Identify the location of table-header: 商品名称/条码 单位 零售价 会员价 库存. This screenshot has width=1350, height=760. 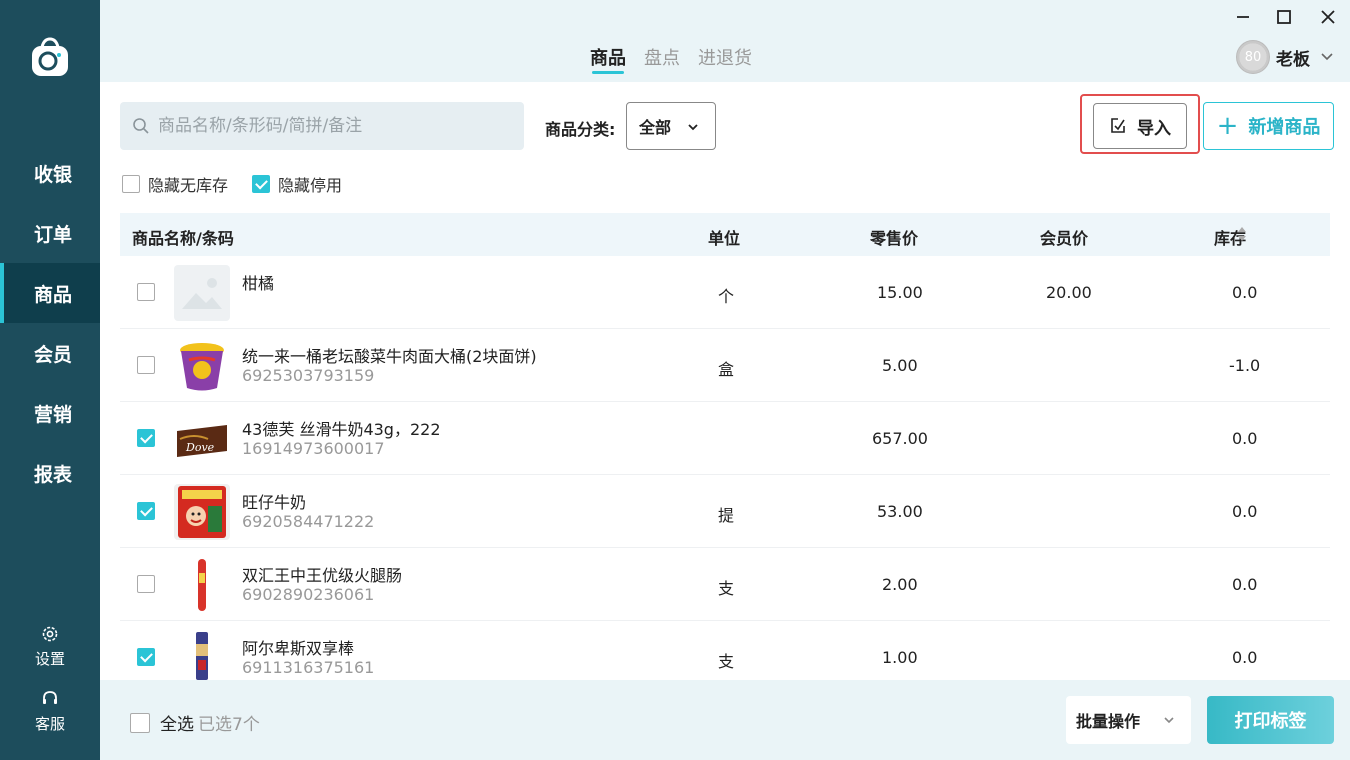
(725, 234).